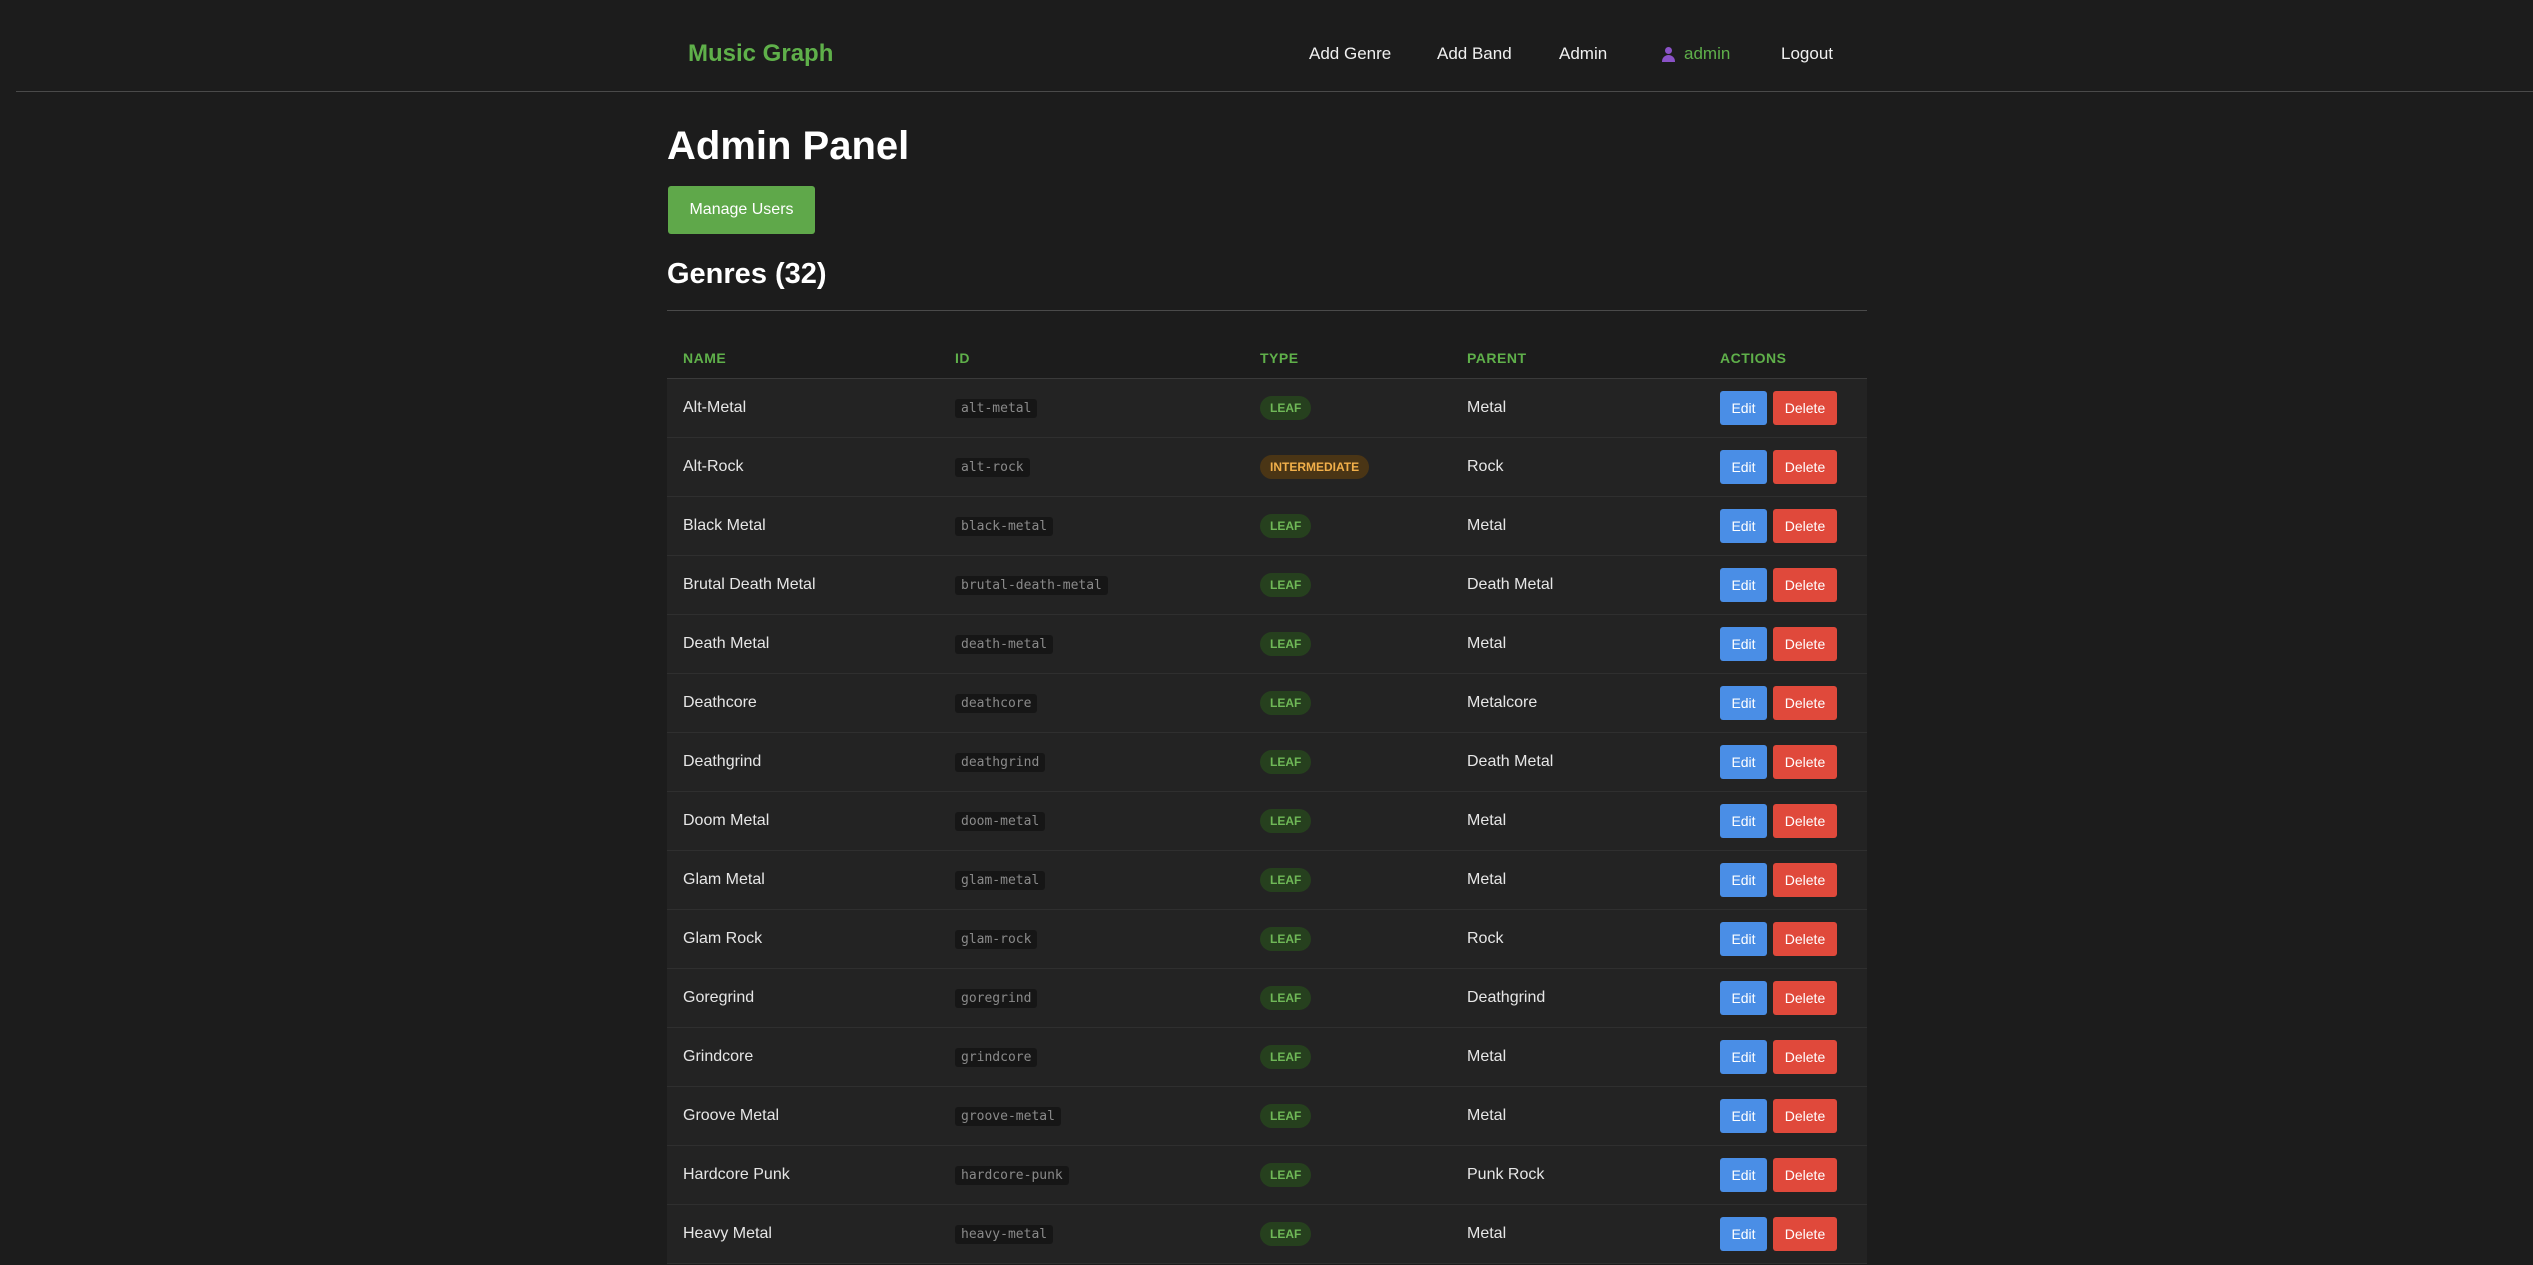 The height and width of the screenshot is (1265, 2533). Describe the element at coordinates (1696, 54) in the screenshot. I see `nav-user-profile: admin` at that location.